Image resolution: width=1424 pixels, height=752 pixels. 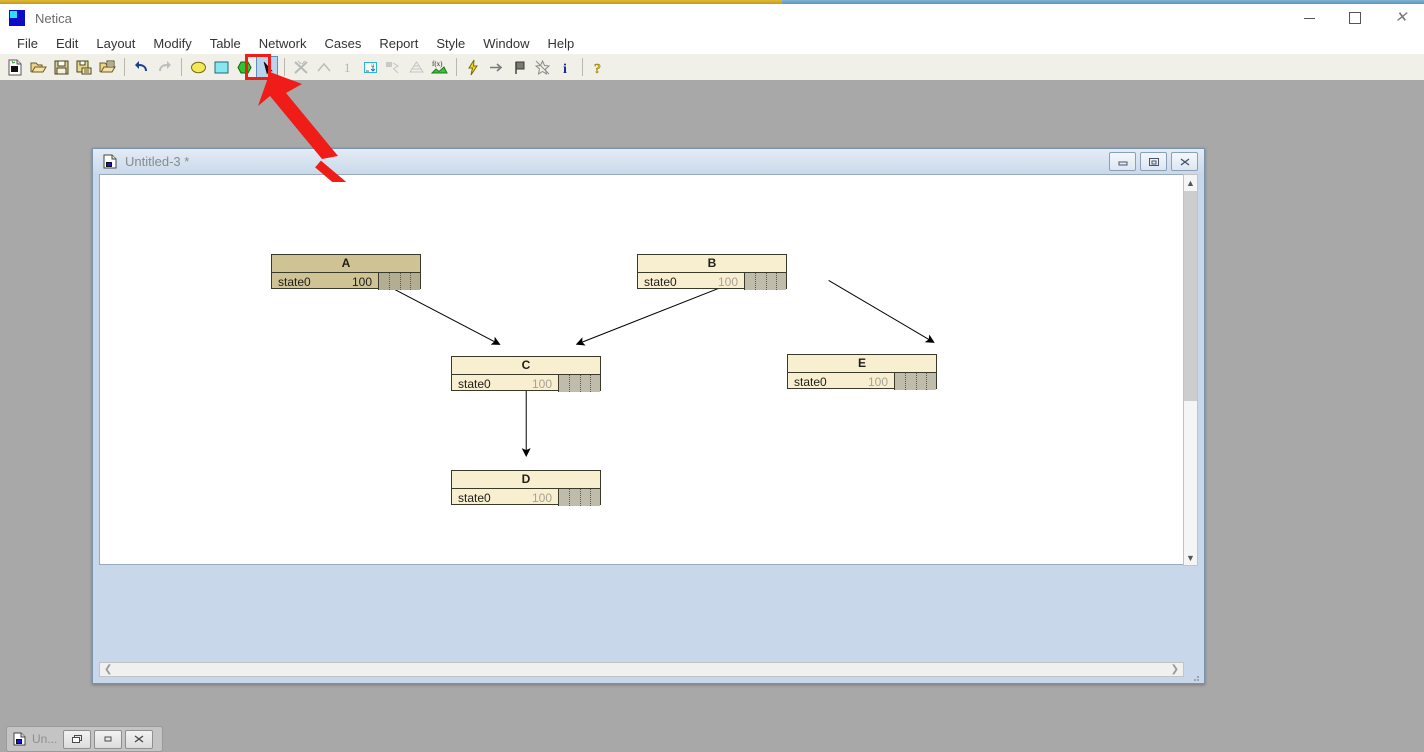 I want to click on taskbar-restore-button, so click(x=77, y=739).